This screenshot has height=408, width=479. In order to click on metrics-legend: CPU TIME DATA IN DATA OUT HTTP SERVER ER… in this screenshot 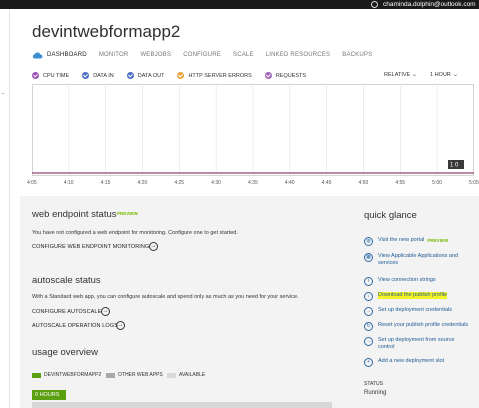, I will do `click(175, 75)`.